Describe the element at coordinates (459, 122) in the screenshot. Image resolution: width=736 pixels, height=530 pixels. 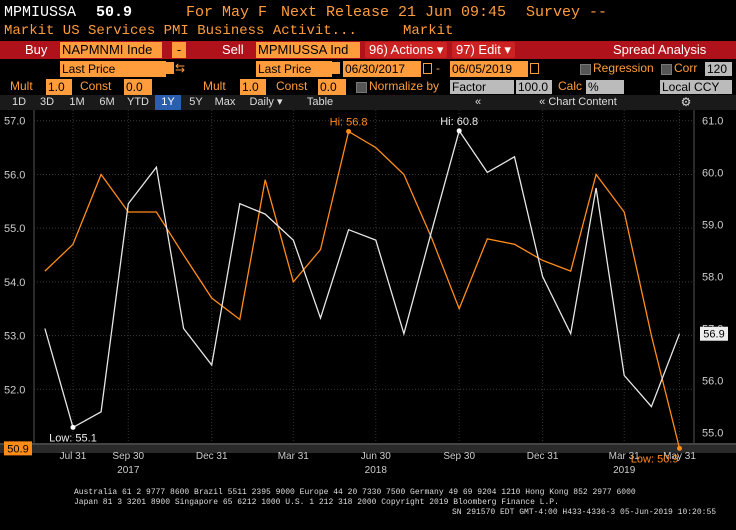
I see `white-hi-label: Hi: 60.8` at that location.